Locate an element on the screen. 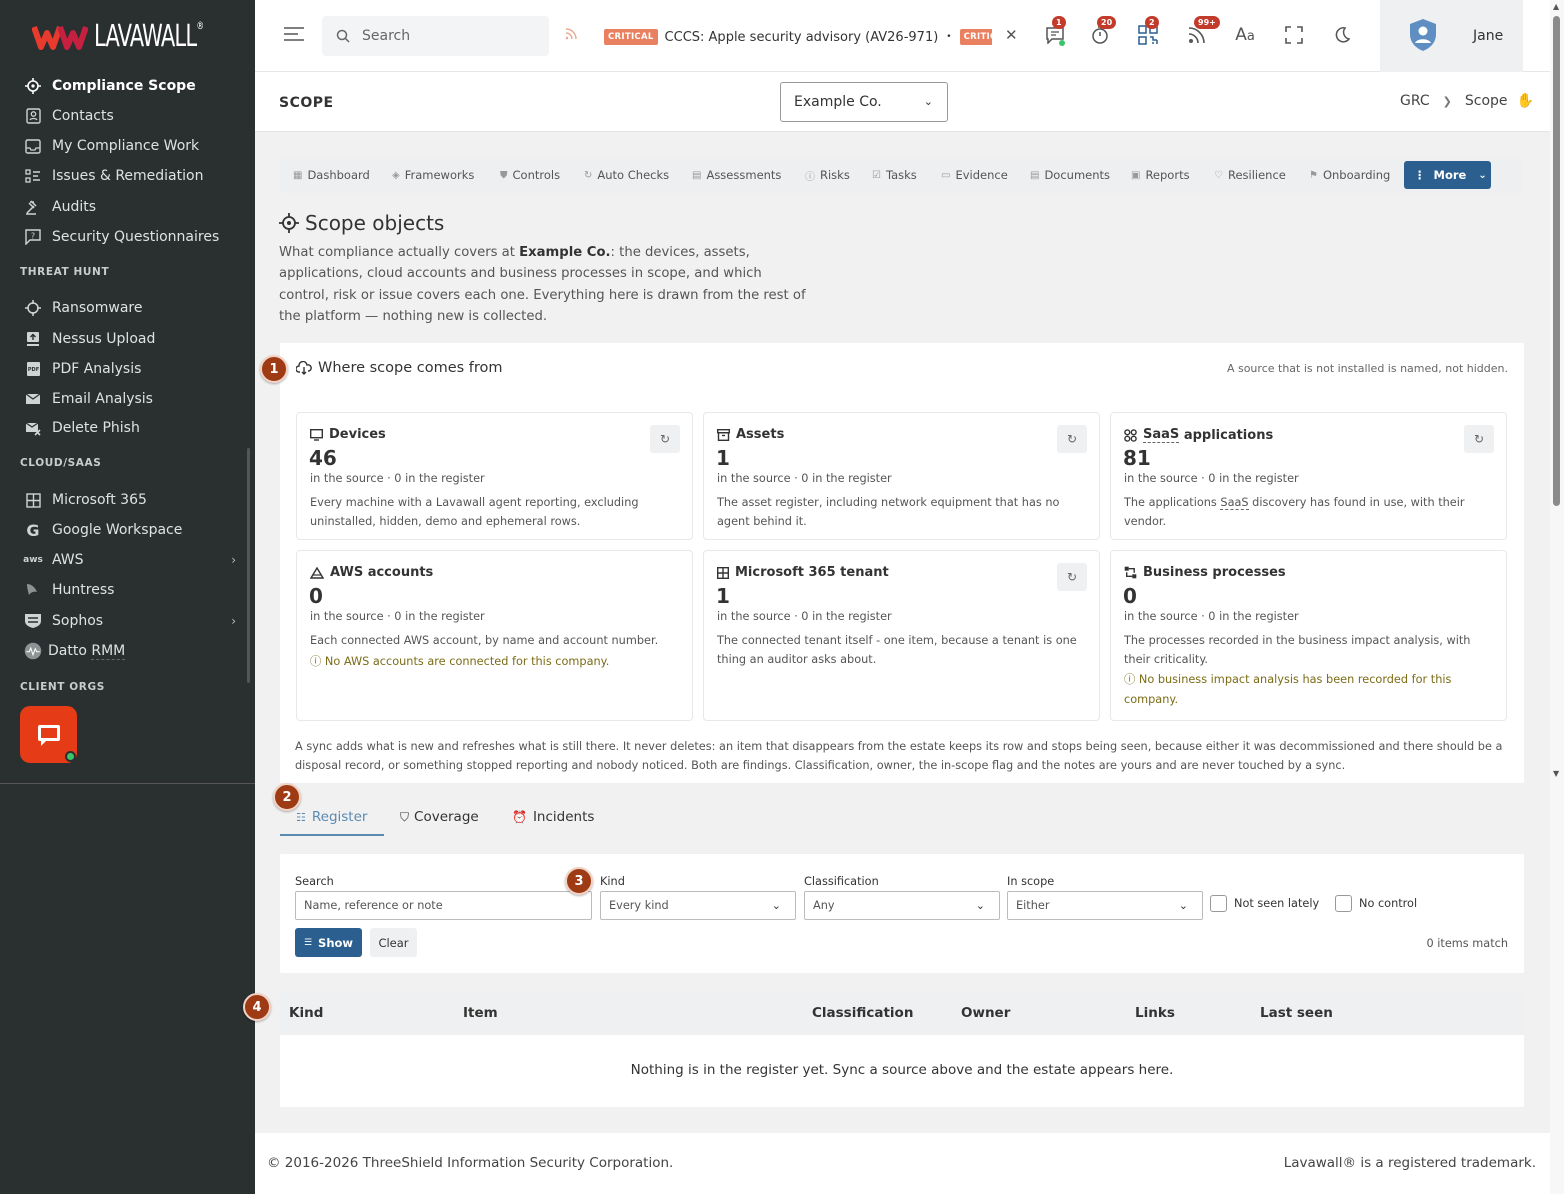  sidebar-item-aws: aws AWS › is located at coordinates (129, 560).